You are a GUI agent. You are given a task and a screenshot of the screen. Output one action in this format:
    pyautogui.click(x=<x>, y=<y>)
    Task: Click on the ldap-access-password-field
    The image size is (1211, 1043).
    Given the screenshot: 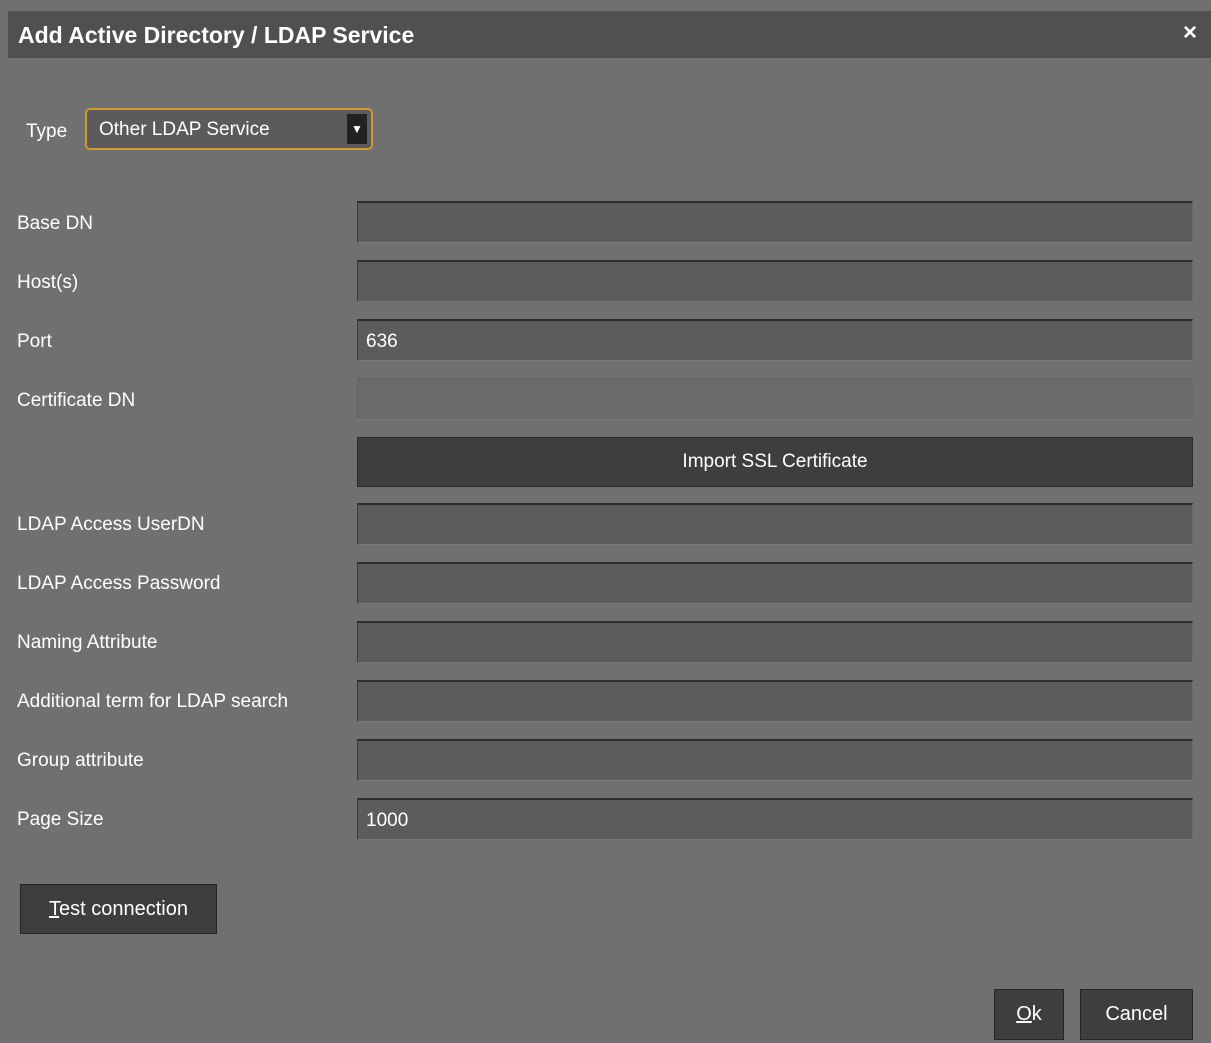 What is the action you would take?
    pyautogui.click(x=775, y=583)
    